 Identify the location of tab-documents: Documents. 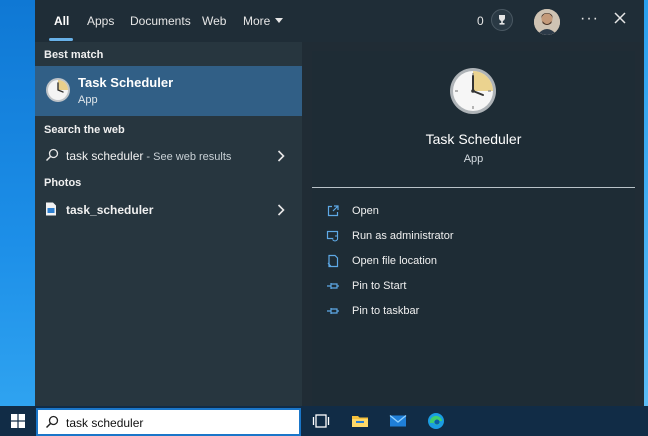
(160, 21).